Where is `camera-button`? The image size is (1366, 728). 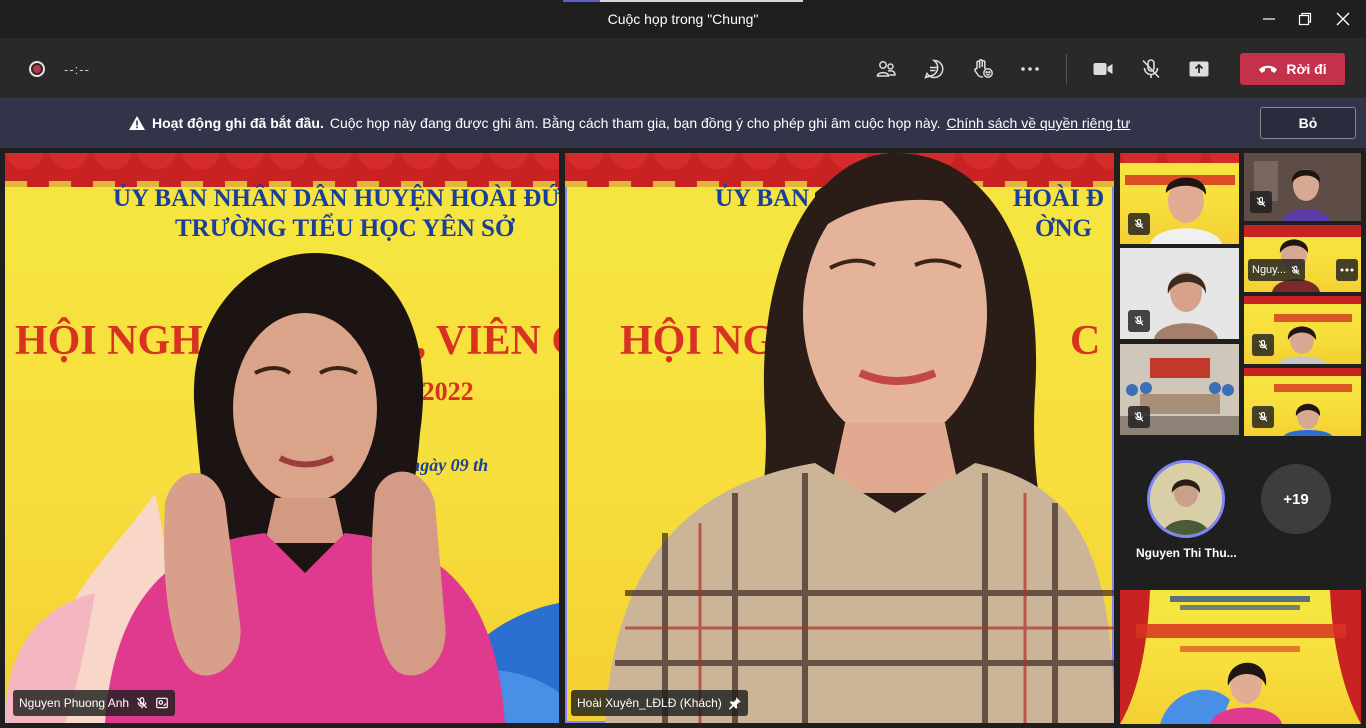 camera-button is located at coordinates (1103, 69).